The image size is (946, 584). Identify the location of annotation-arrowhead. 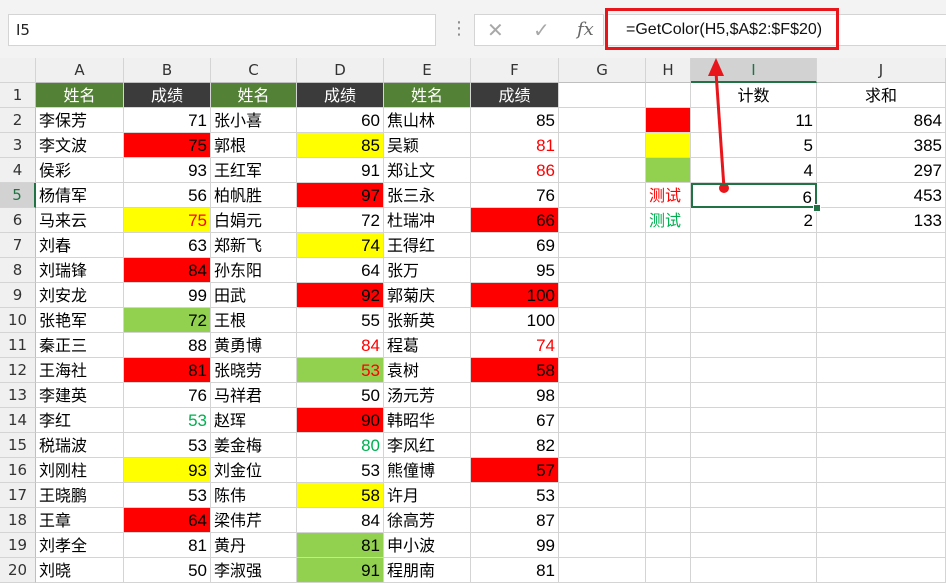
(716, 67).